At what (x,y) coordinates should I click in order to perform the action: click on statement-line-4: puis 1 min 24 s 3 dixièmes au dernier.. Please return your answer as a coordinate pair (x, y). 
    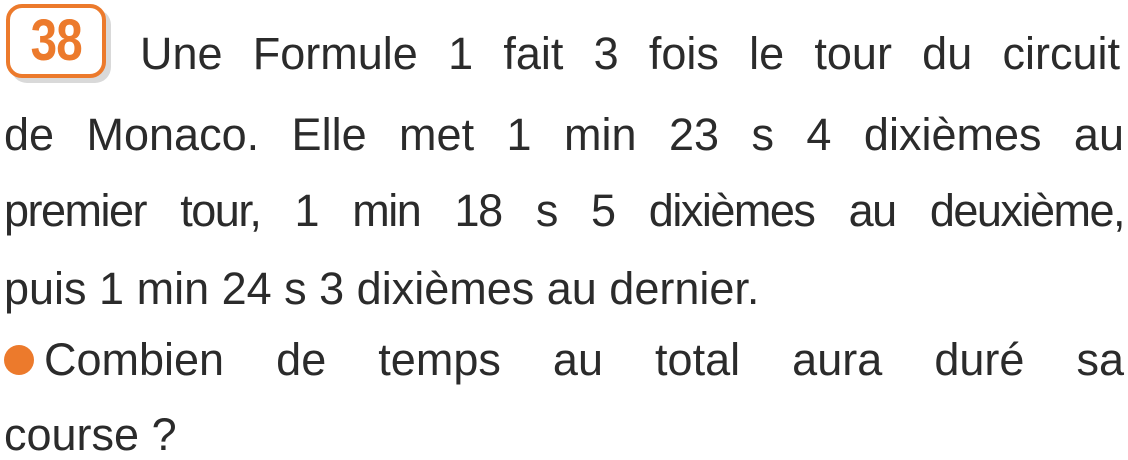
    Looking at the image, I should click on (382, 288).